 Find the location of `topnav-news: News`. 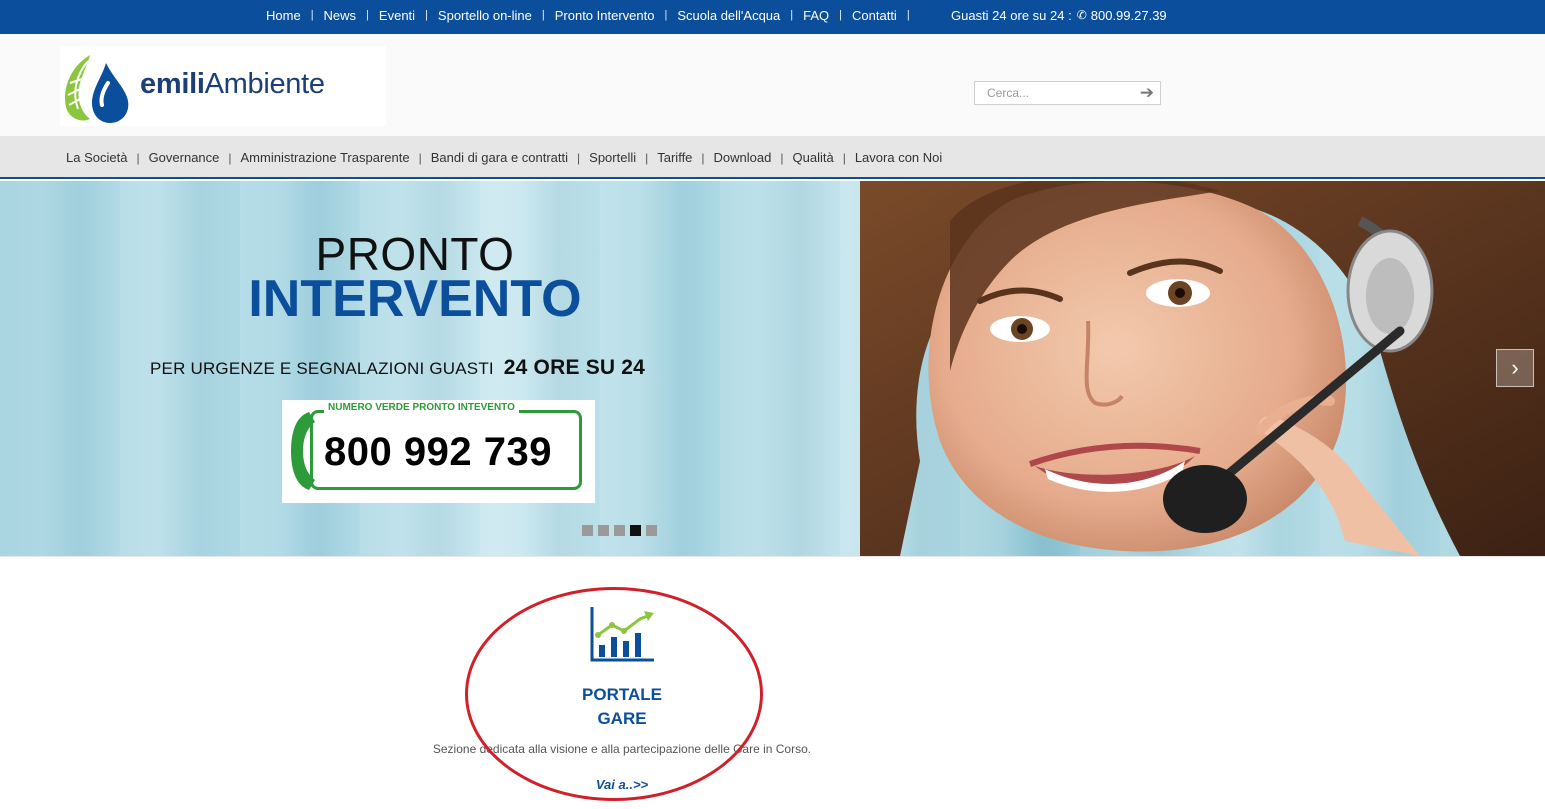

topnav-news: News is located at coordinates (340, 15).